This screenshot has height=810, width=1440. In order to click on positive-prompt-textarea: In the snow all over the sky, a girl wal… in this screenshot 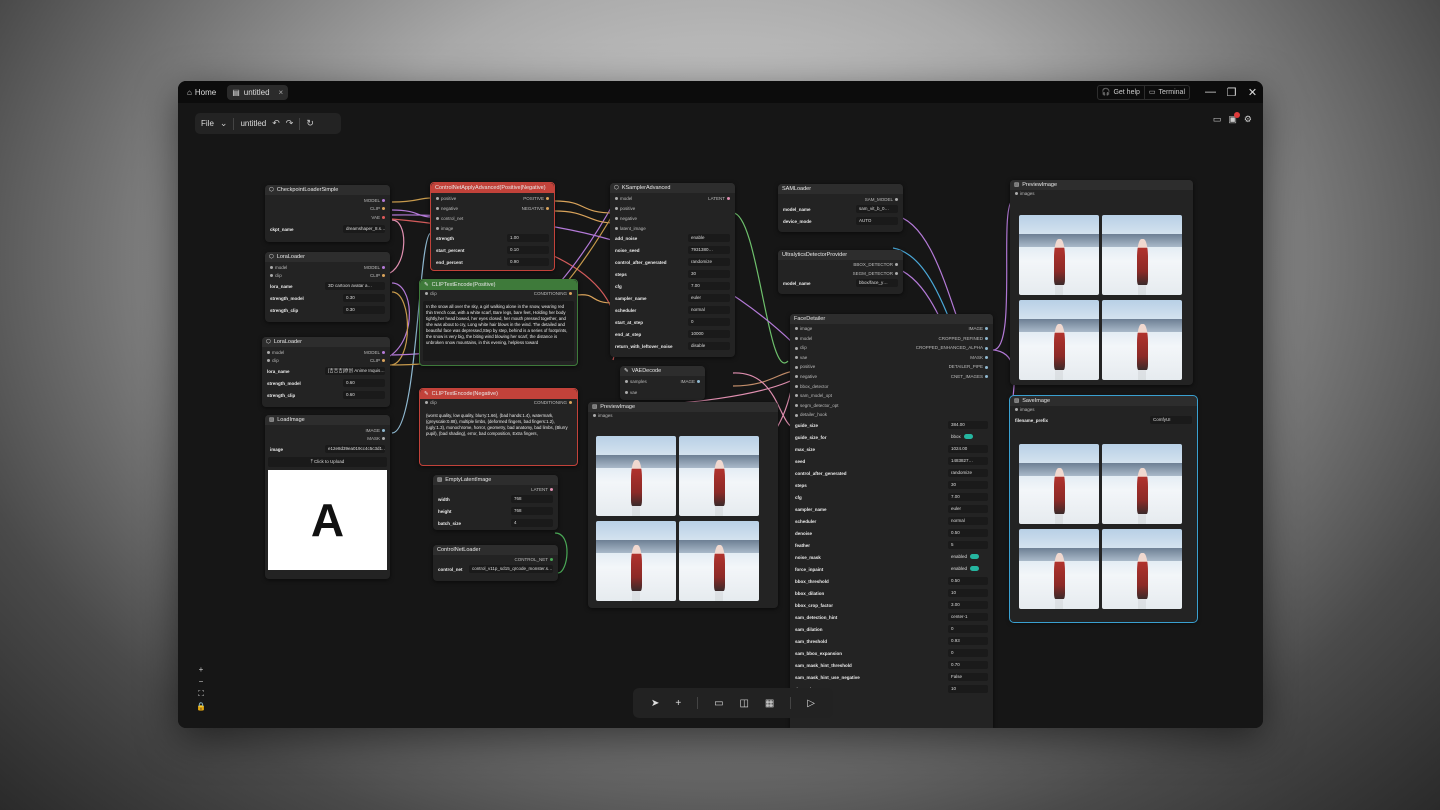, I will do `click(498, 331)`.